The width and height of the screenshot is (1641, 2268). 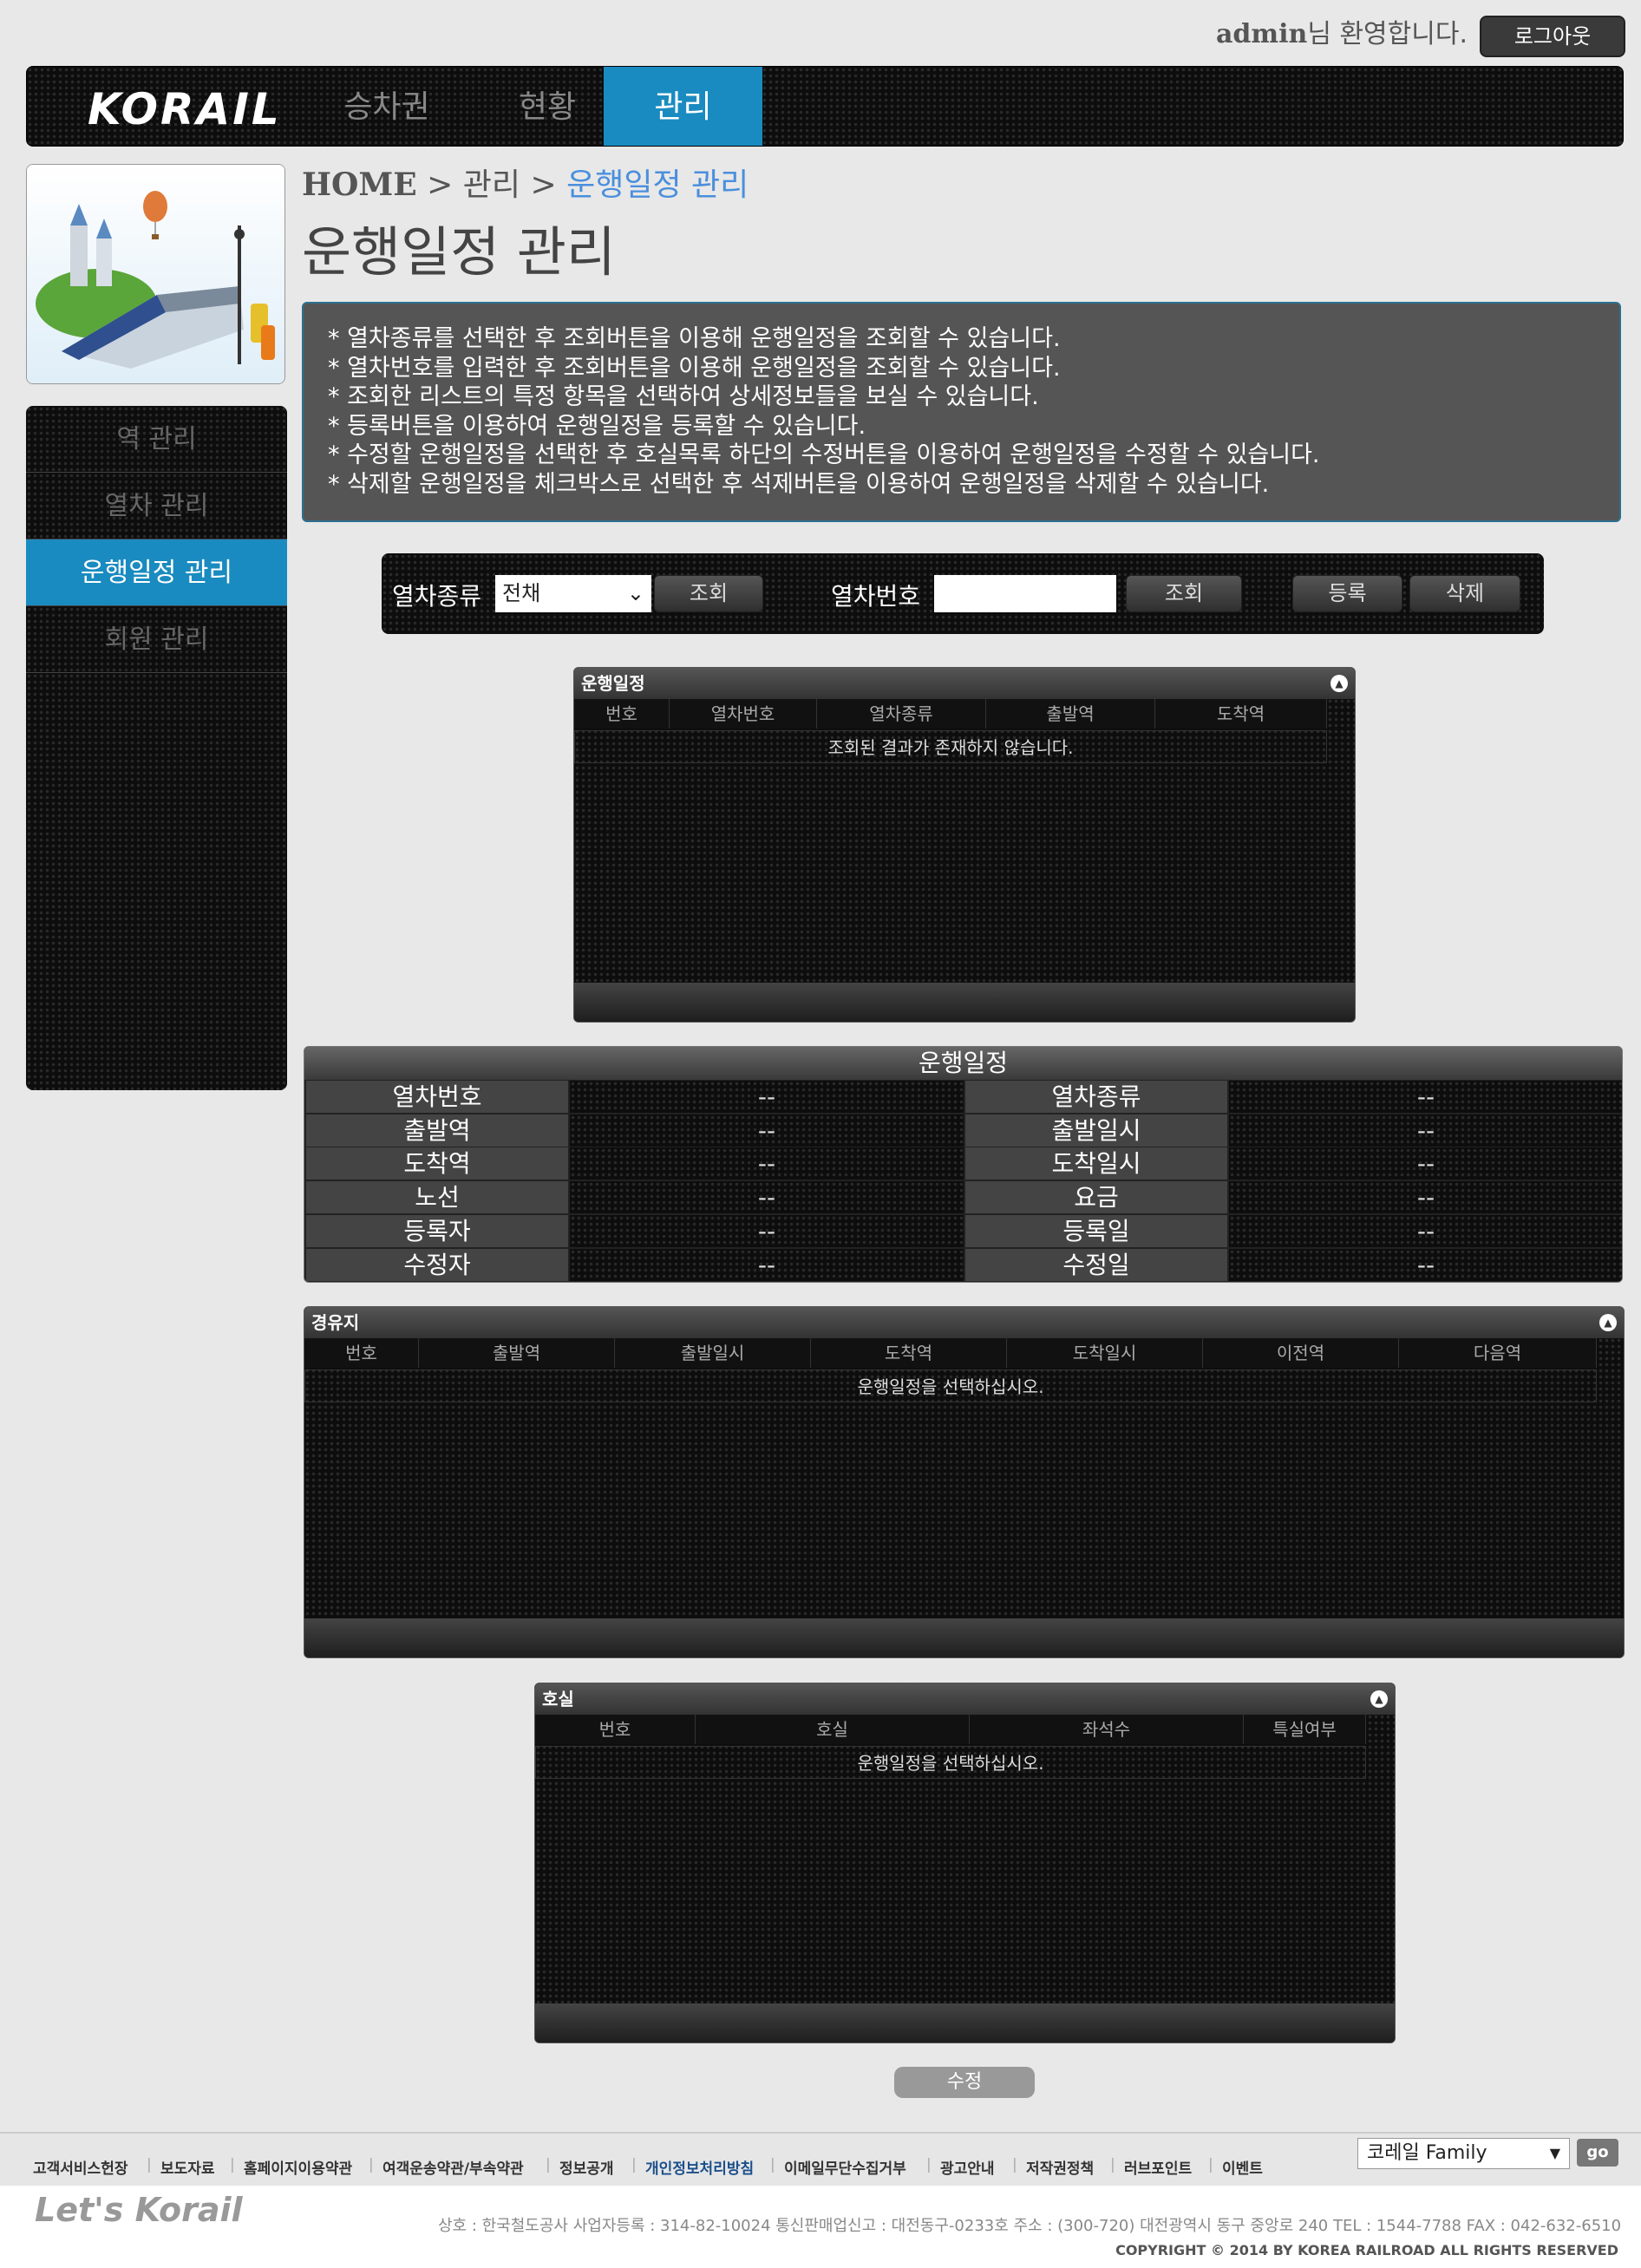 What do you see at coordinates (156, 639) in the screenshot?
I see `sidebar-item-member: 회원 관리` at bounding box center [156, 639].